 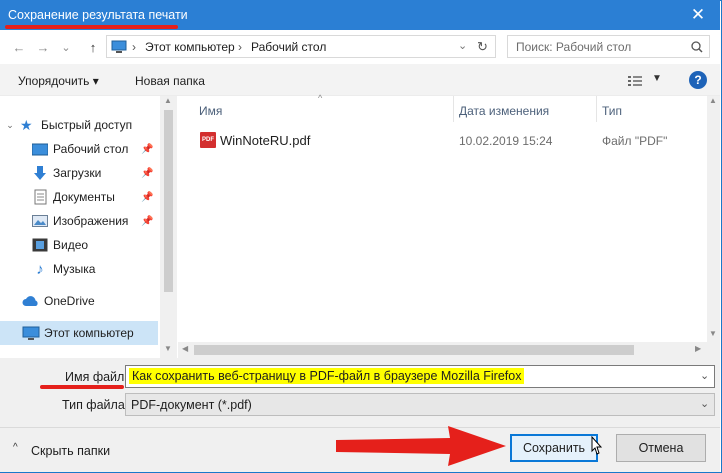 I want to click on sidebar-item-label: Загрузки, so click(x=77, y=173).